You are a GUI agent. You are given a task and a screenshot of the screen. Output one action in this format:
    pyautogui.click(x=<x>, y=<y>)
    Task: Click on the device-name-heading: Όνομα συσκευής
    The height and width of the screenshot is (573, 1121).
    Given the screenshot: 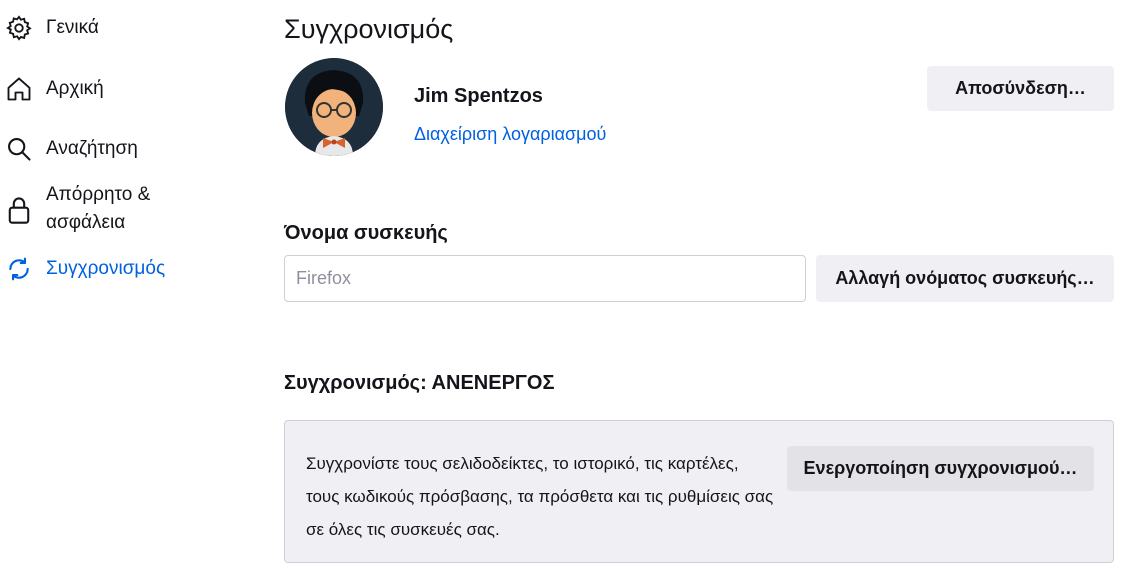 What is the action you would take?
    pyautogui.click(x=366, y=233)
    